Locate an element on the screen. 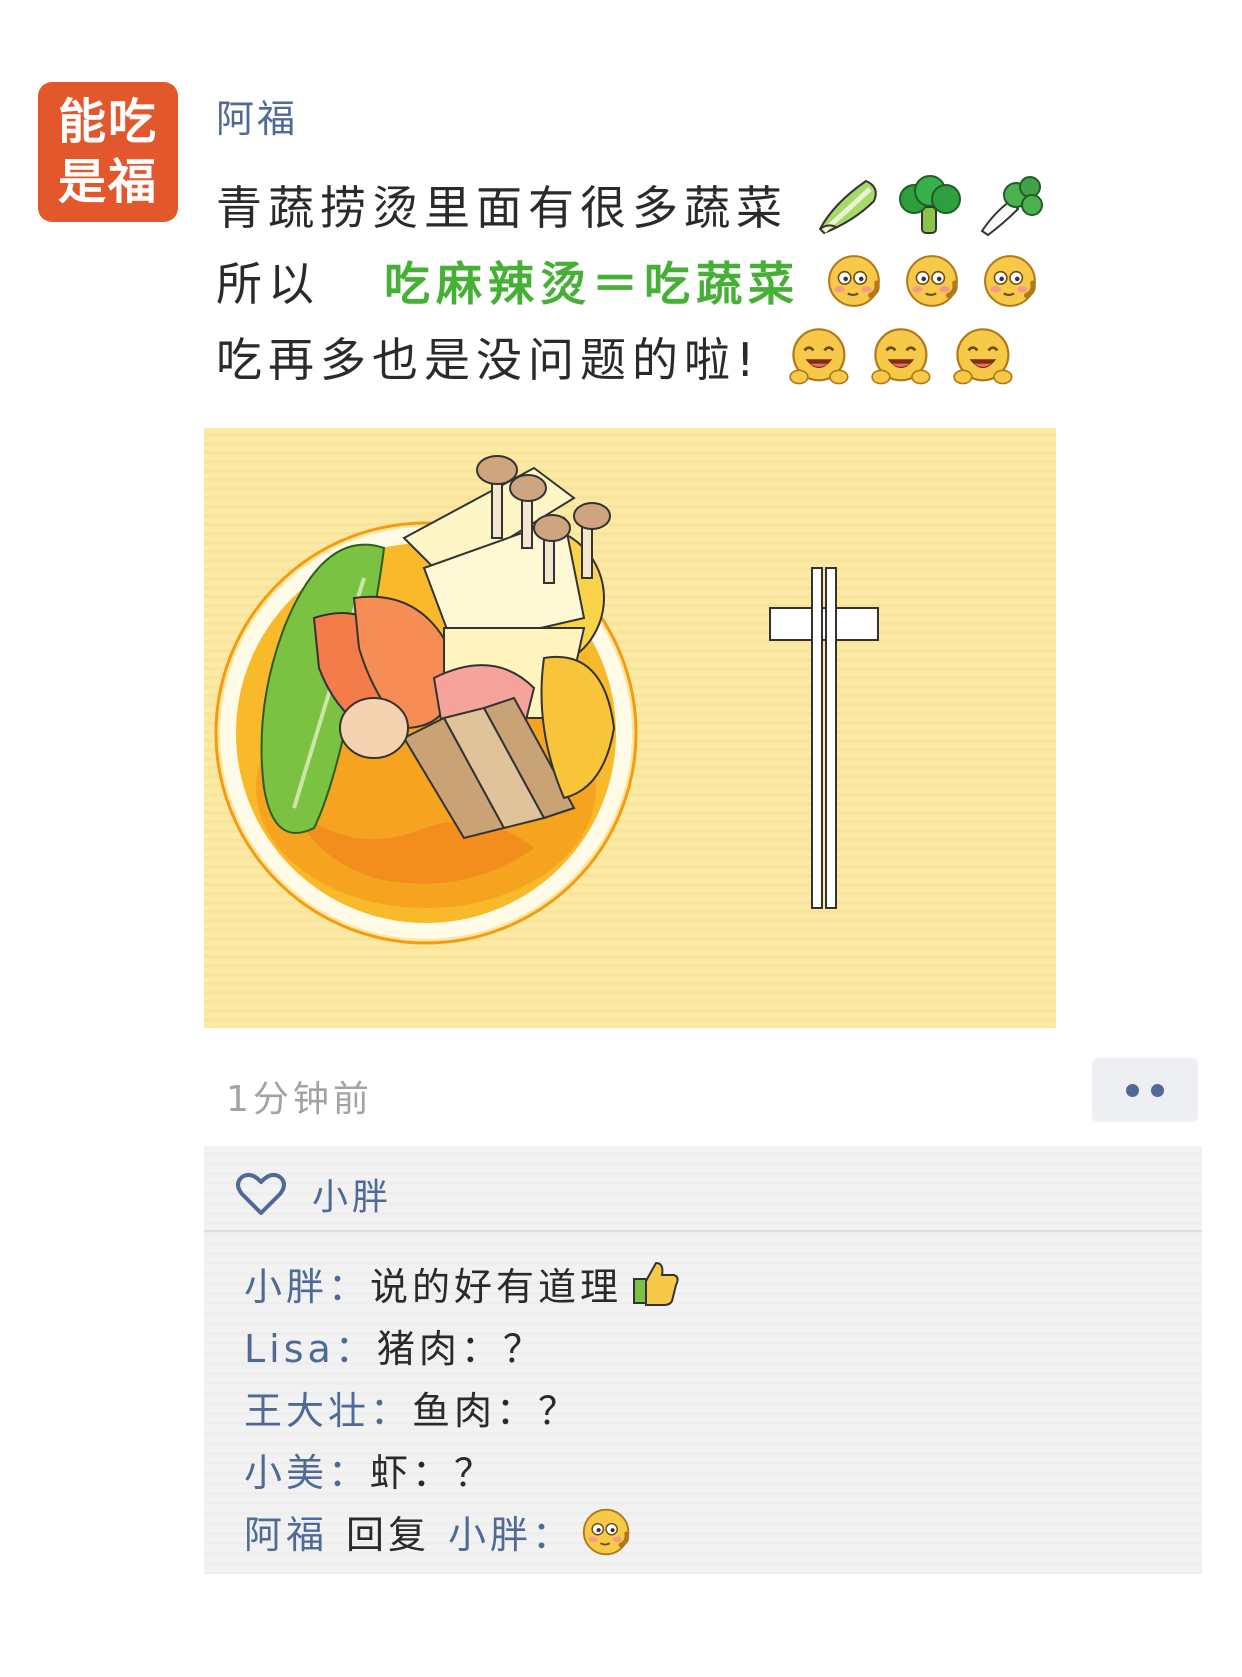  post-timestamp: 1分钟前 is located at coordinates (299, 1099).